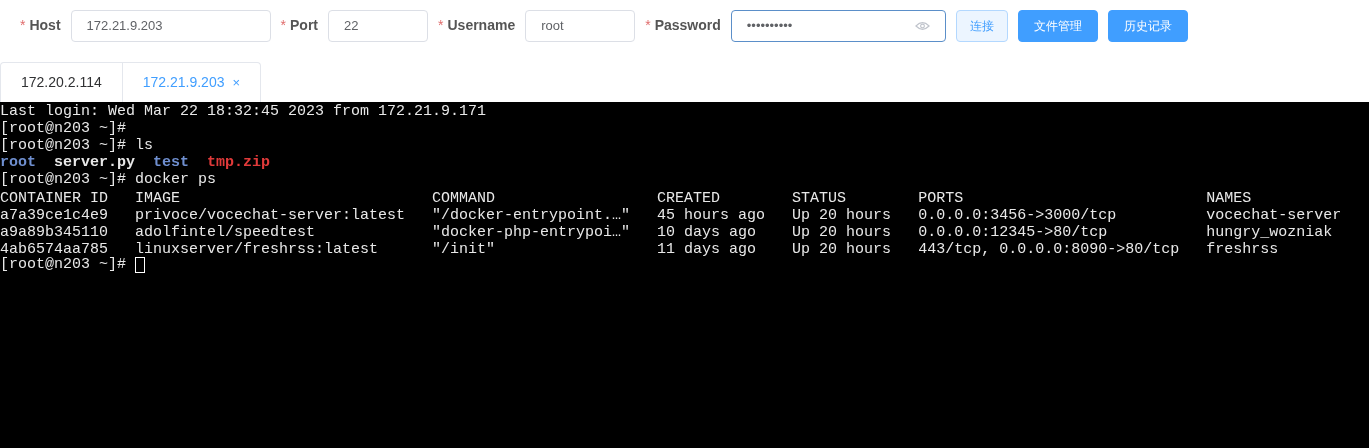  What do you see at coordinates (711, 215) in the screenshot?
I see `table-cell: 45 hours ago` at bounding box center [711, 215].